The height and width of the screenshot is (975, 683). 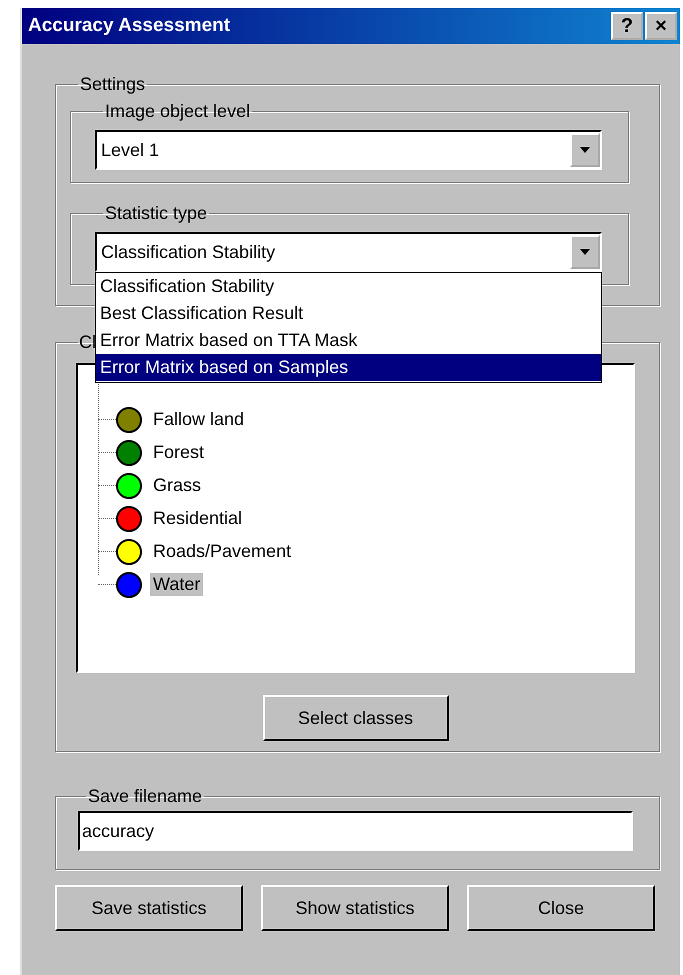 I want to click on dropdown-option: Classification Stability, so click(x=348, y=286).